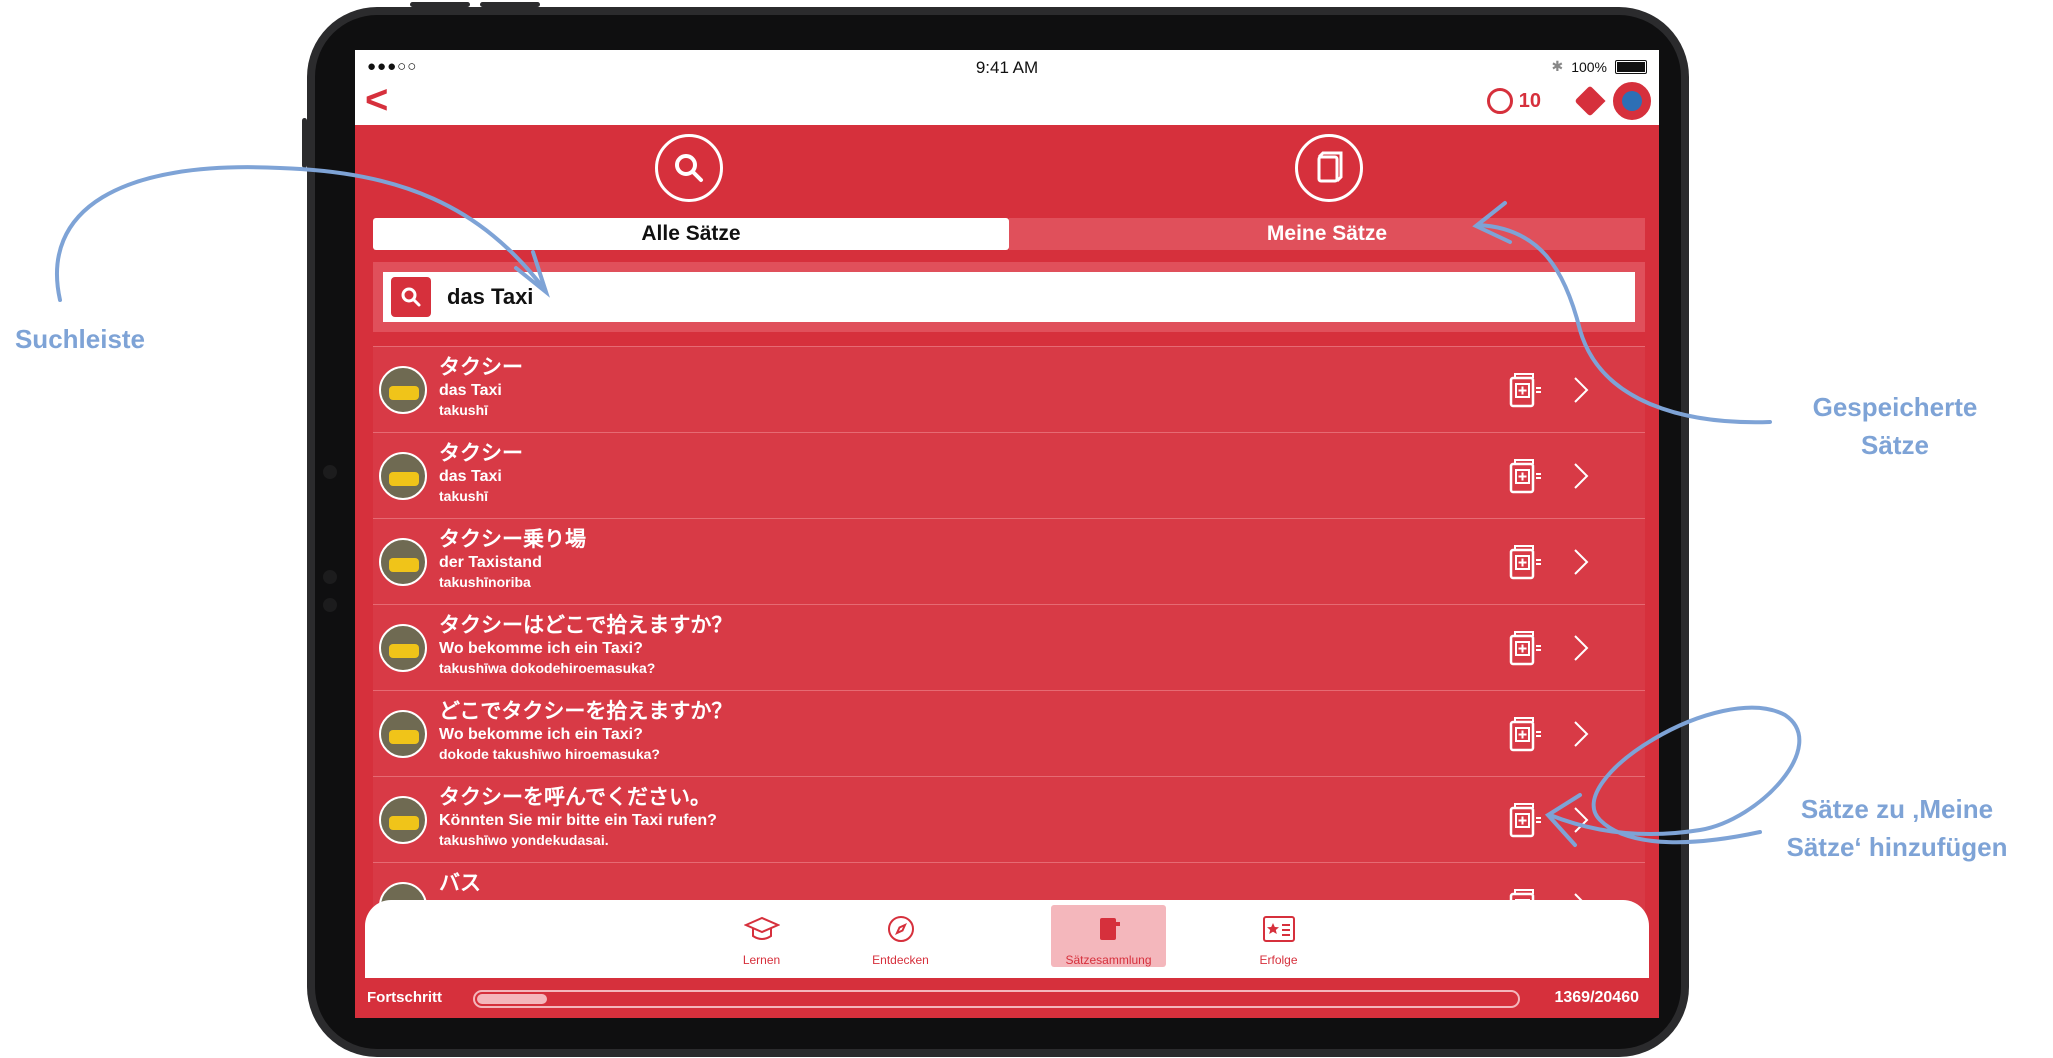  What do you see at coordinates (1895, 426) in the screenshot?
I see `annotation-saved: Gespeicherte Sätze` at bounding box center [1895, 426].